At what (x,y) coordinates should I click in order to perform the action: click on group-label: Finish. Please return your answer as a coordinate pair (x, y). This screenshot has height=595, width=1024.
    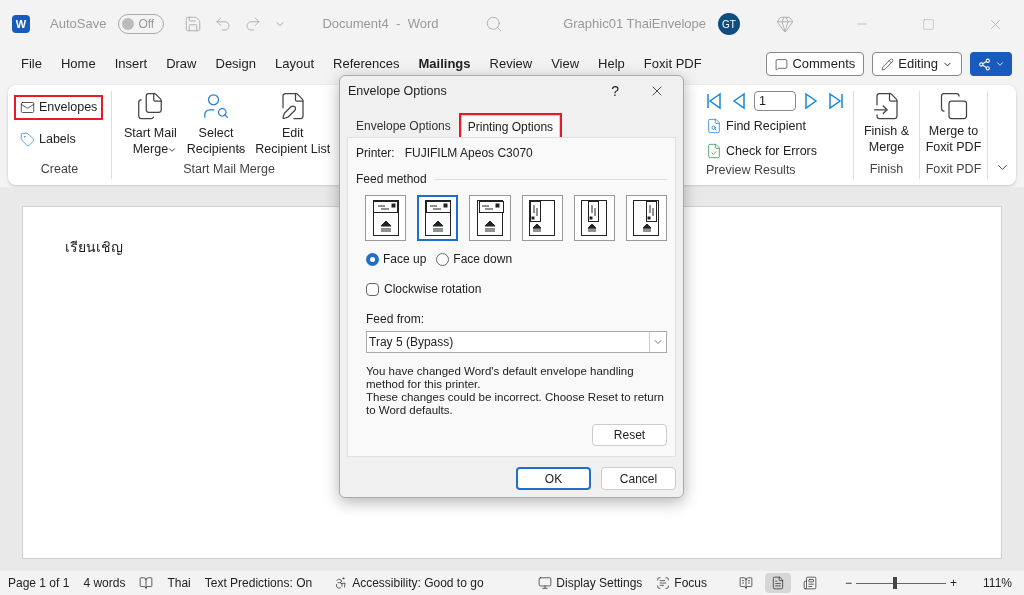
    Looking at the image, I should click on (886, 170).